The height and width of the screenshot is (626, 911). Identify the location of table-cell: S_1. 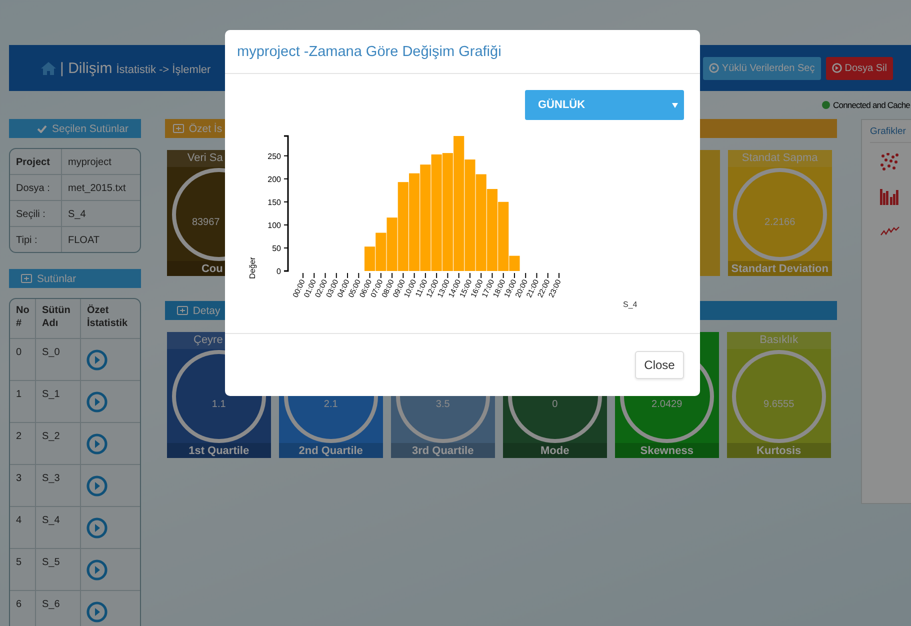
(58, 401).